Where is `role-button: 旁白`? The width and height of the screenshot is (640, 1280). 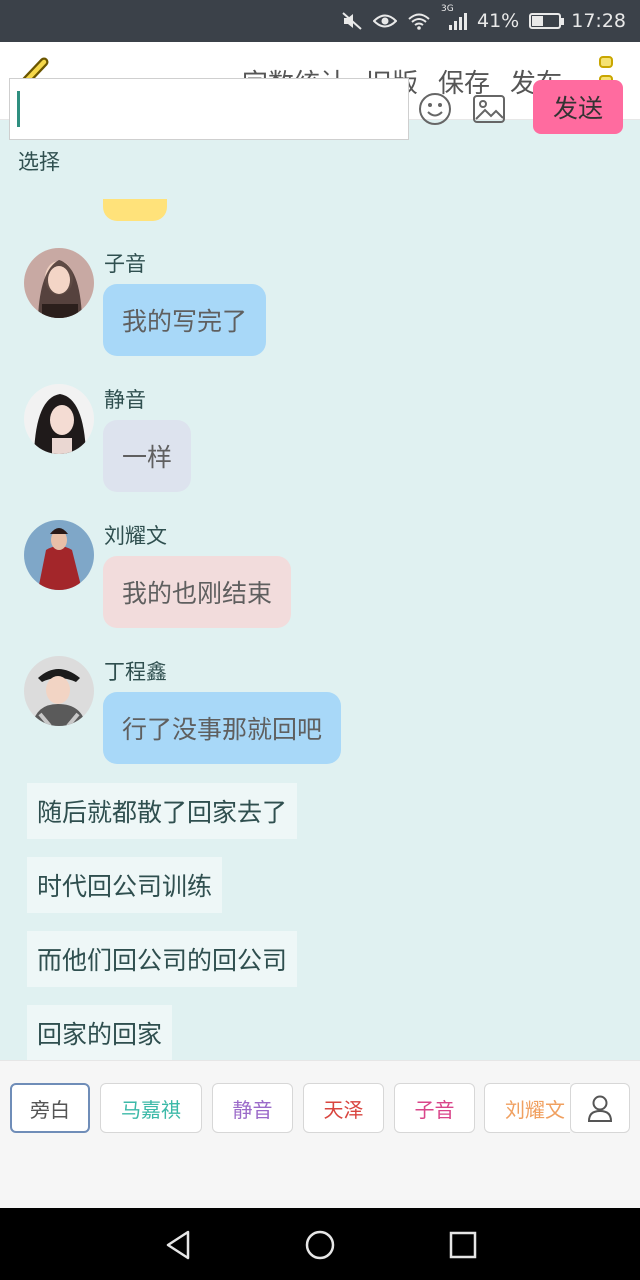 role-button: 旁白 is located at coordinates (50, 1108).